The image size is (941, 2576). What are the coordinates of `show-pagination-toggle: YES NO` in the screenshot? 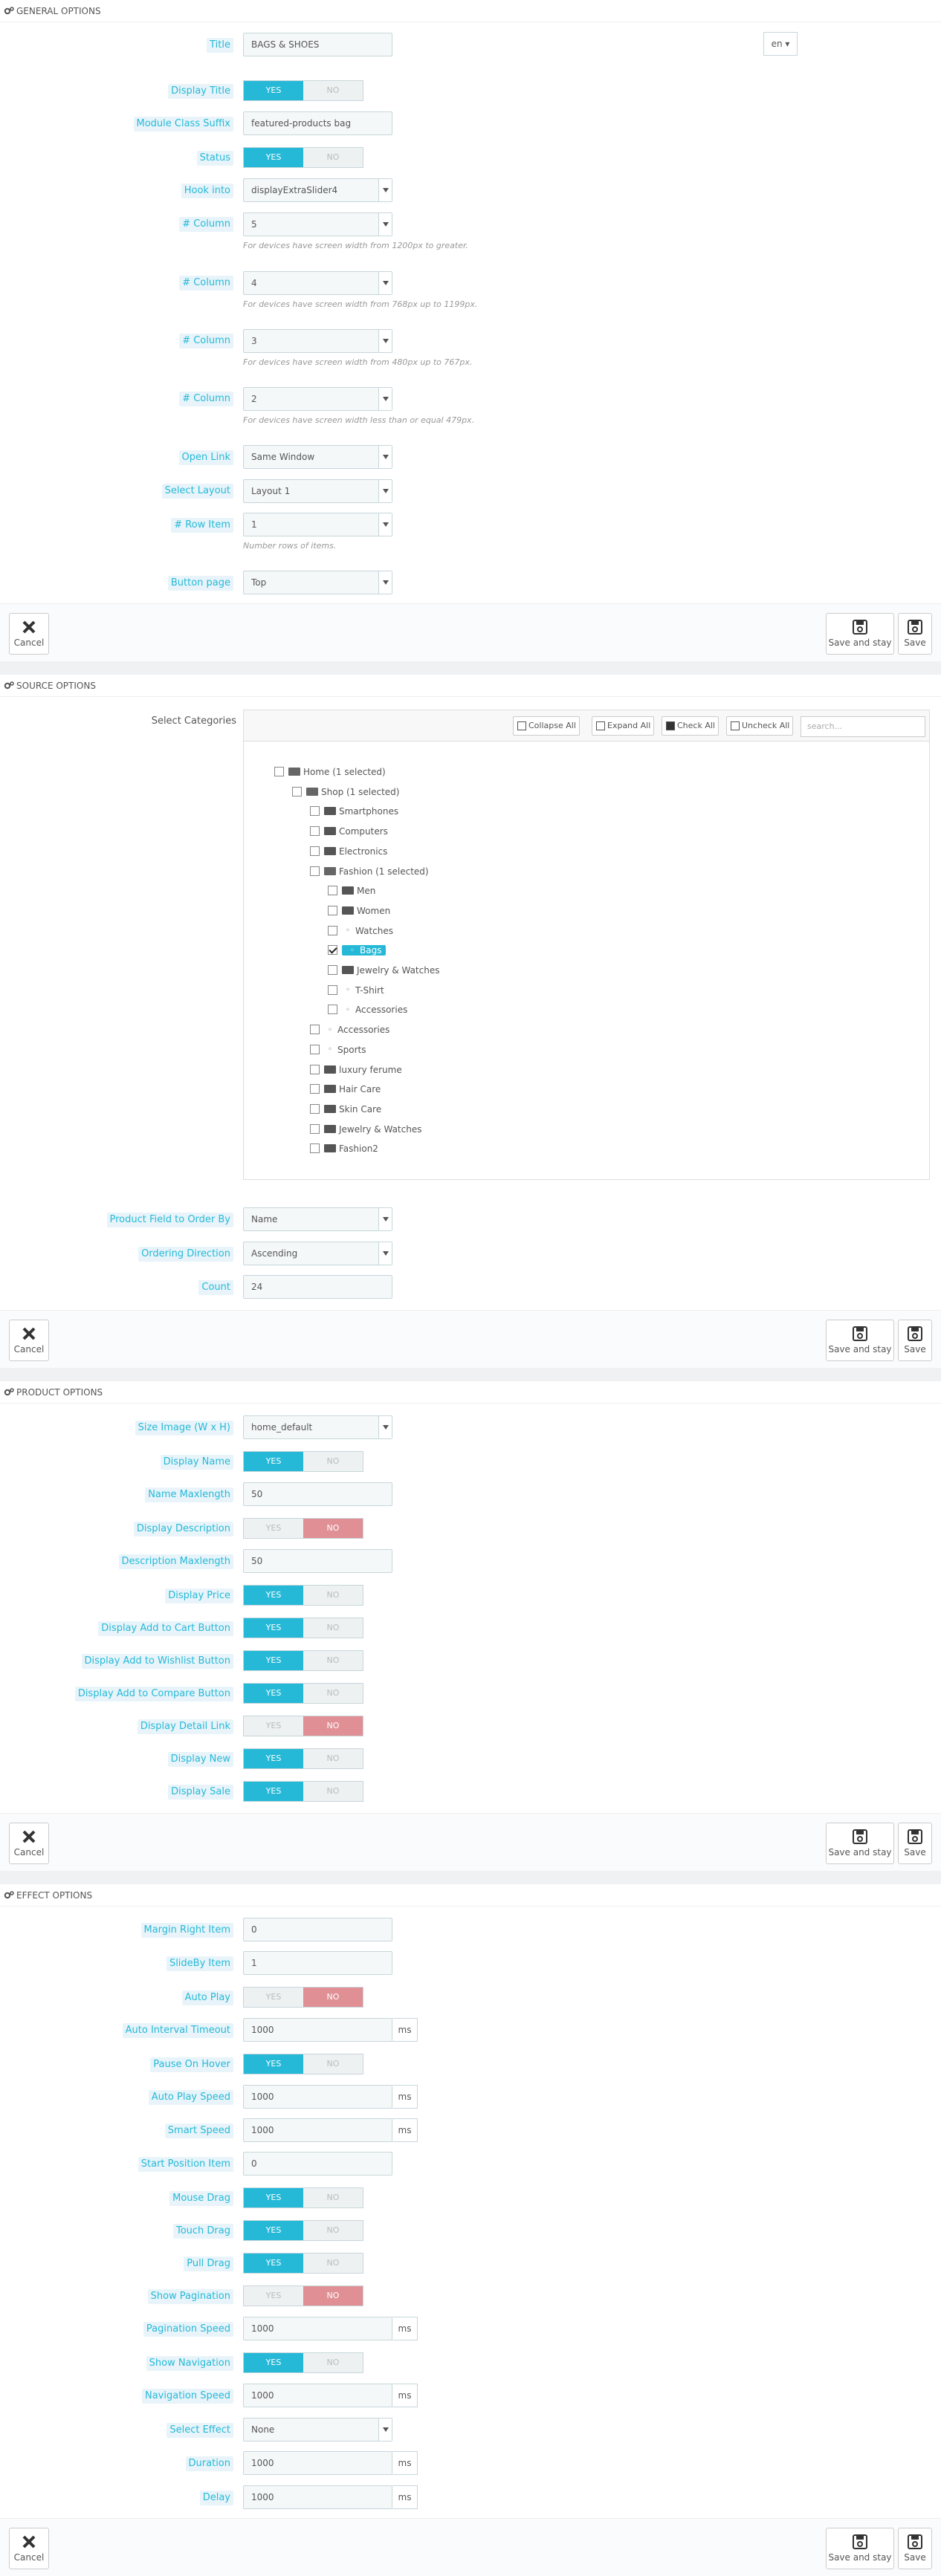 It's located at (303, 2295).